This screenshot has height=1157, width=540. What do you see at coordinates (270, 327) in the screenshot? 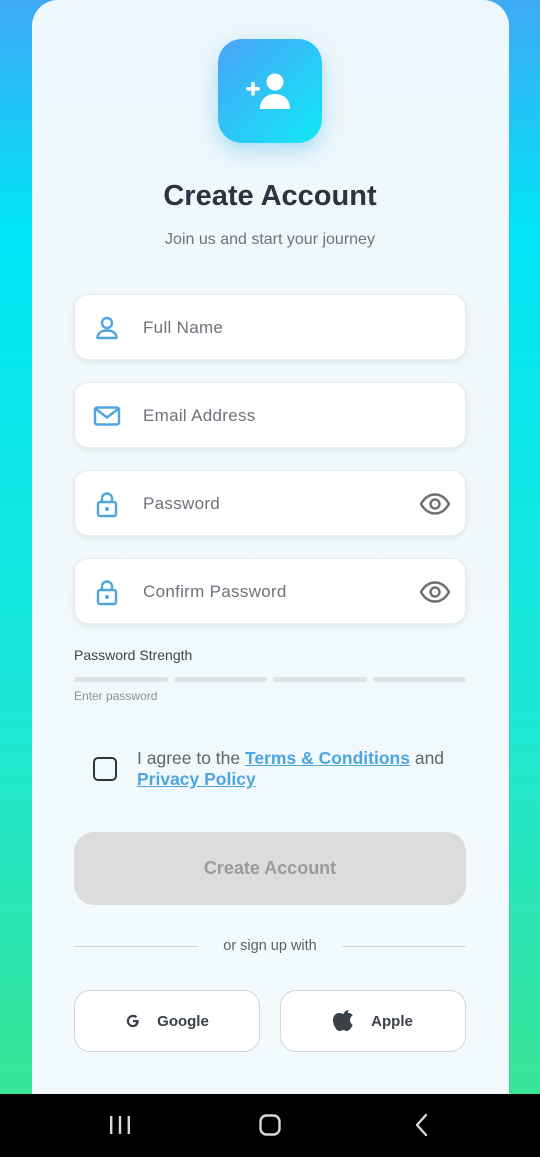
I see `full-name-field: Full Name` at bounding box center [270, 327].